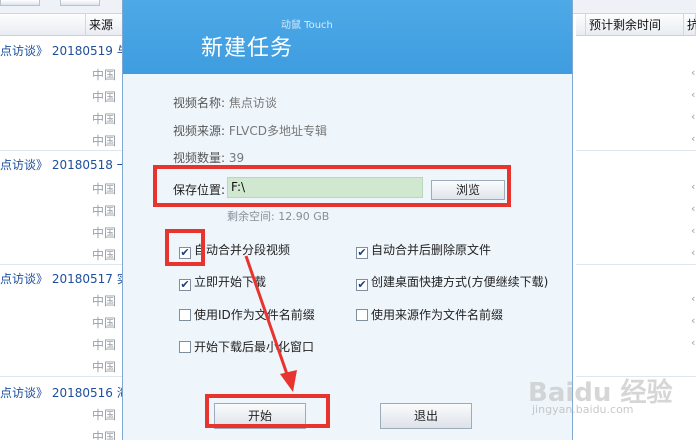 This screenshot has width=696, height=440. What do you see at coordinates (242, 250) in the screenshot?
I see `option-label: 自动合并分段视频` at bounding box center [242, 250].